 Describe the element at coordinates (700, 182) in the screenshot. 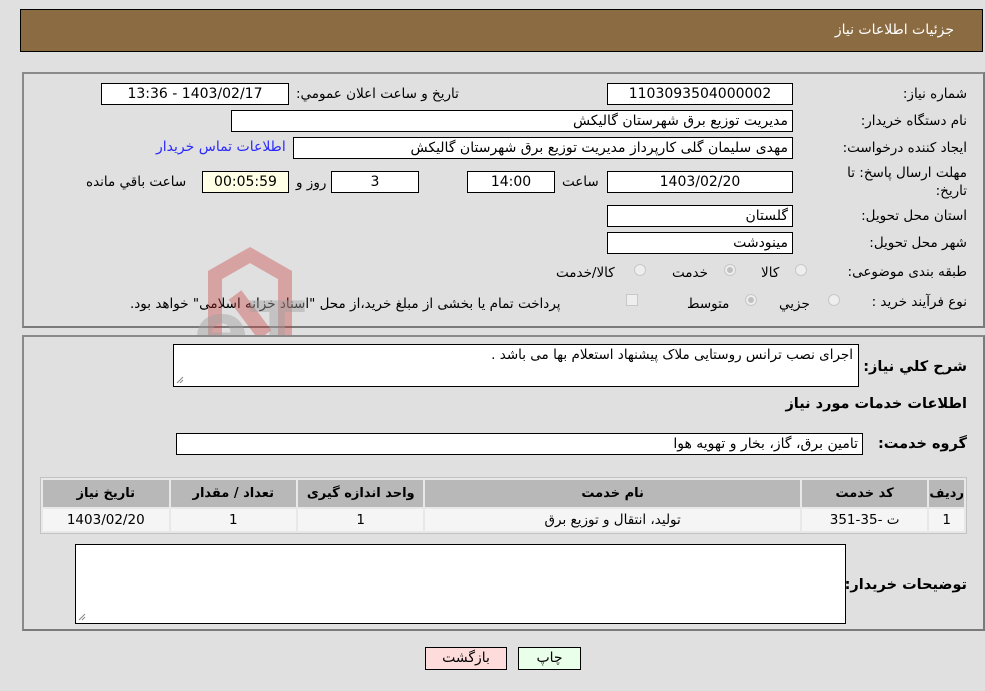

I see `deadline-date-field: 1403/02/20` at that location.